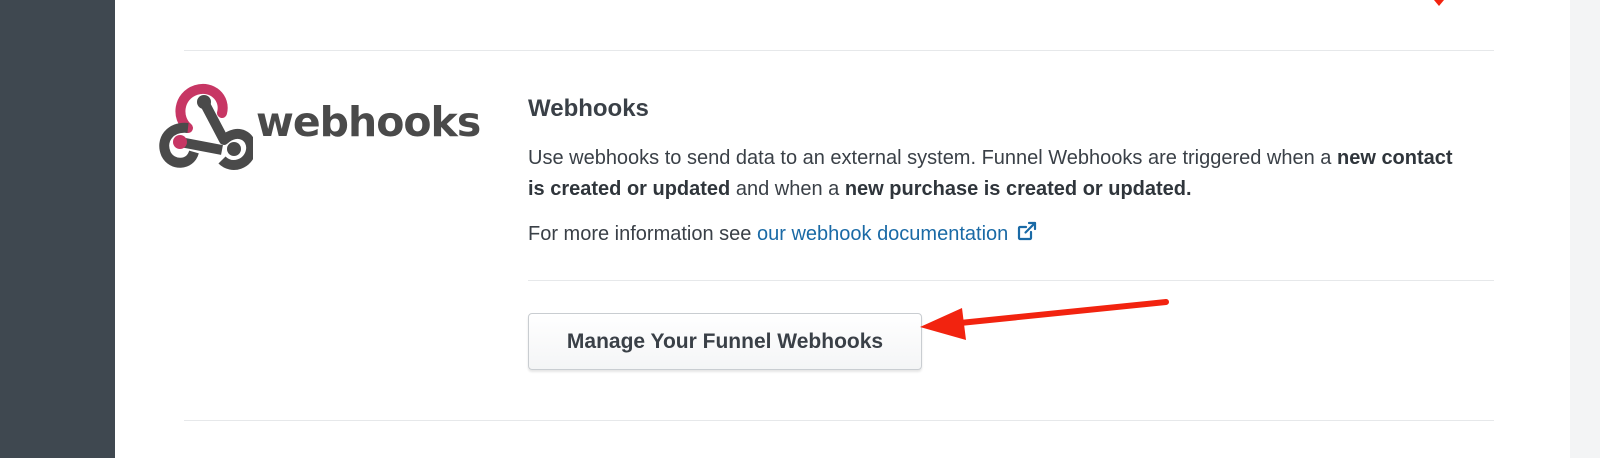 This screenshot has height=458, width=1600. Describe the element at coordinates (1027, 231) in the screenshot. I see `external-link-icon` at that location.